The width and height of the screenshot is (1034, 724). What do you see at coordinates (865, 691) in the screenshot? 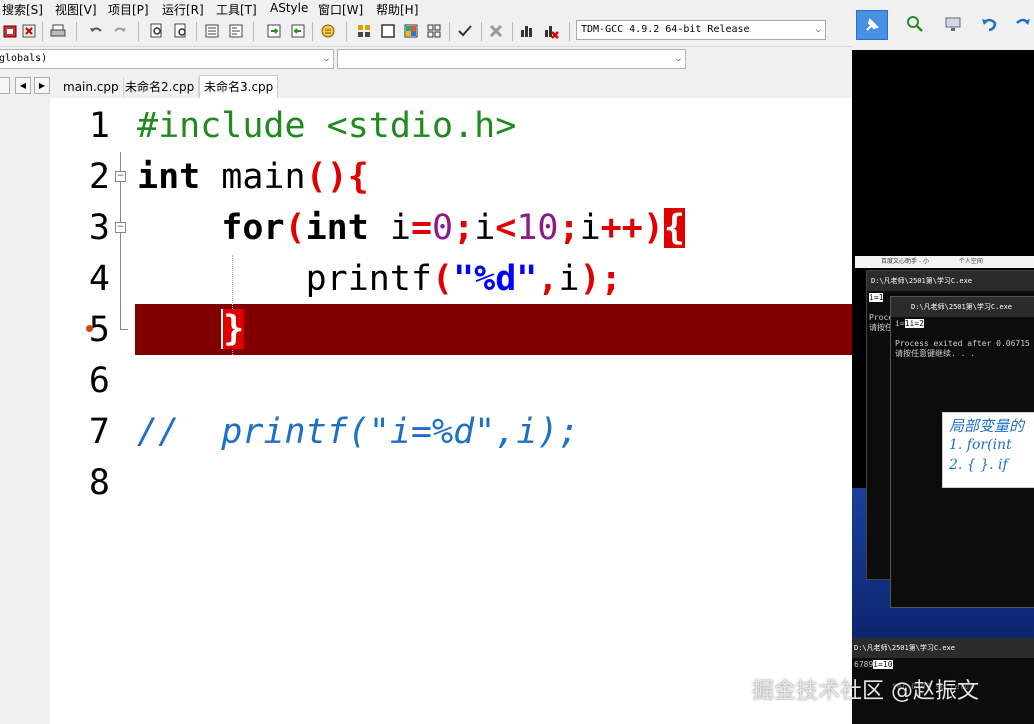
I see `watermark-text: 掘金技术社区 @赵振文` at bounding box center [865, 691].